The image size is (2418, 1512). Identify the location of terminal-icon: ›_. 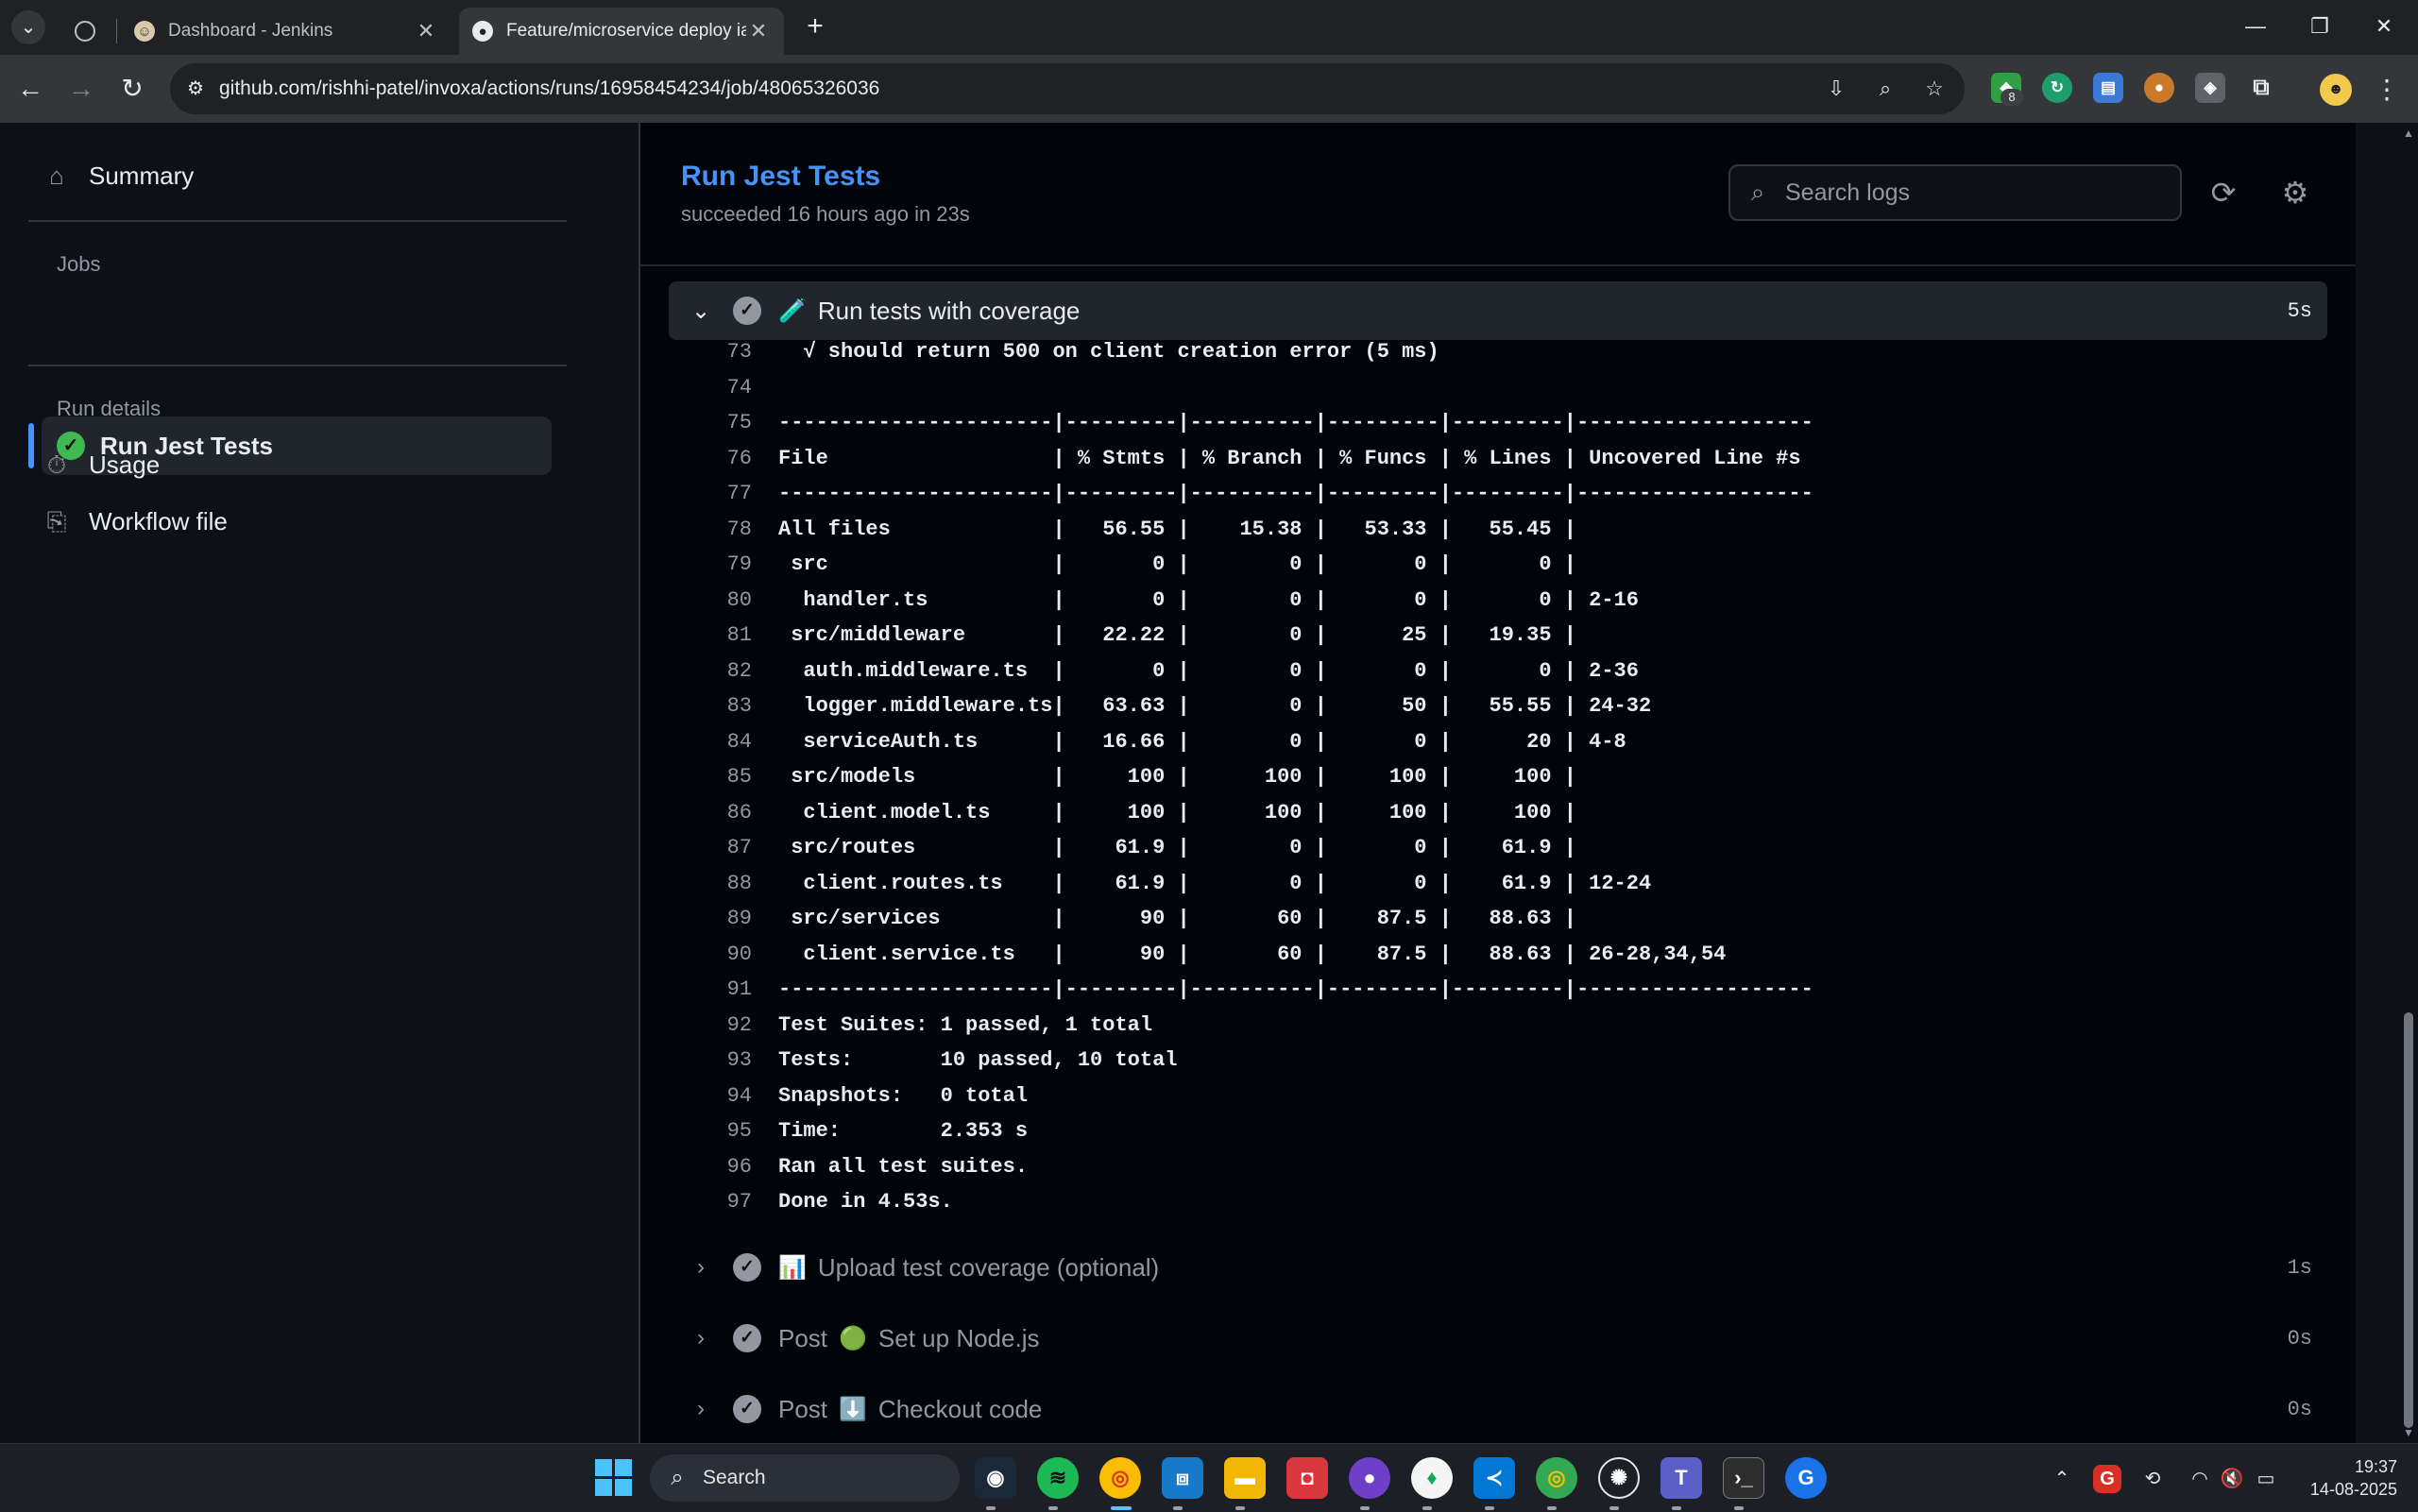
(1743, 1478).